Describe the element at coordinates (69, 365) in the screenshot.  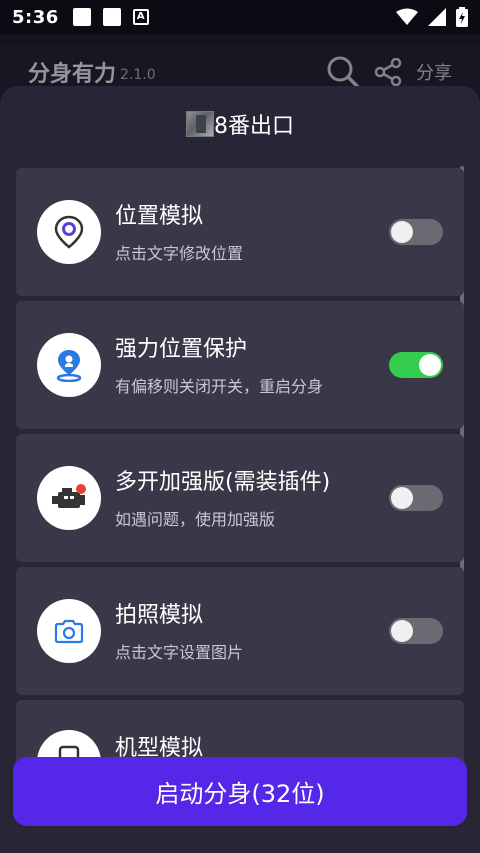
I see `location-shield-icon` at that location.